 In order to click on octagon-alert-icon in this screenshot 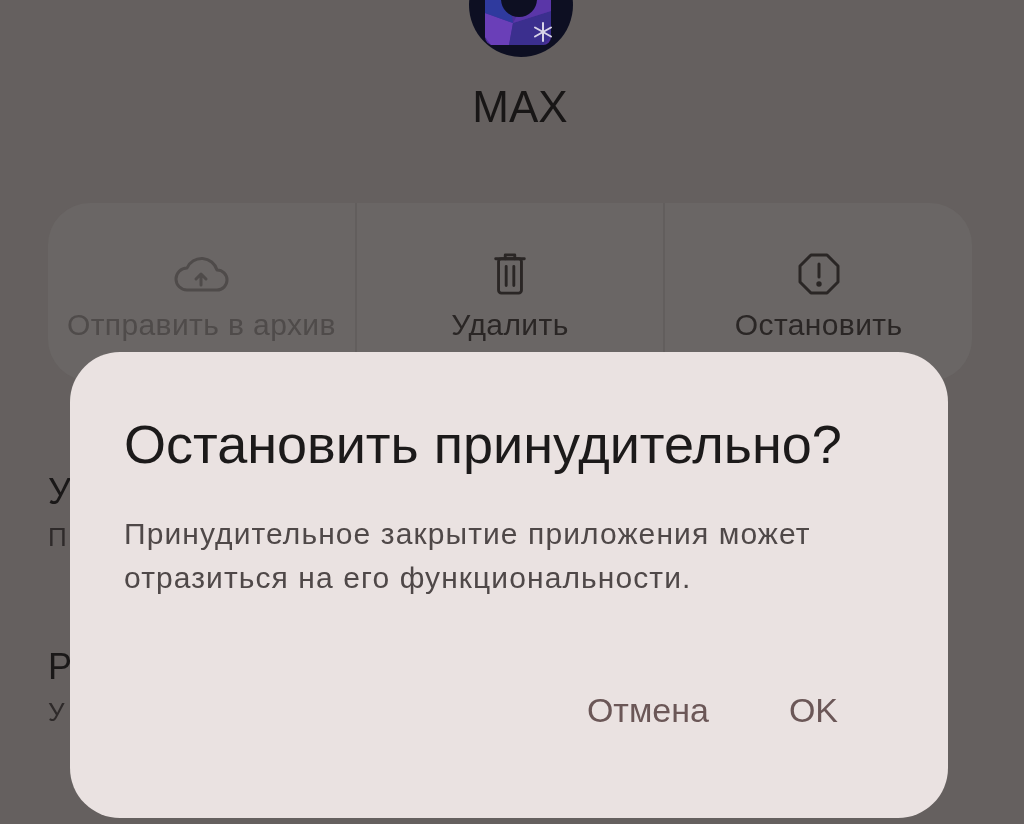, I will do `click(818, 274)`.